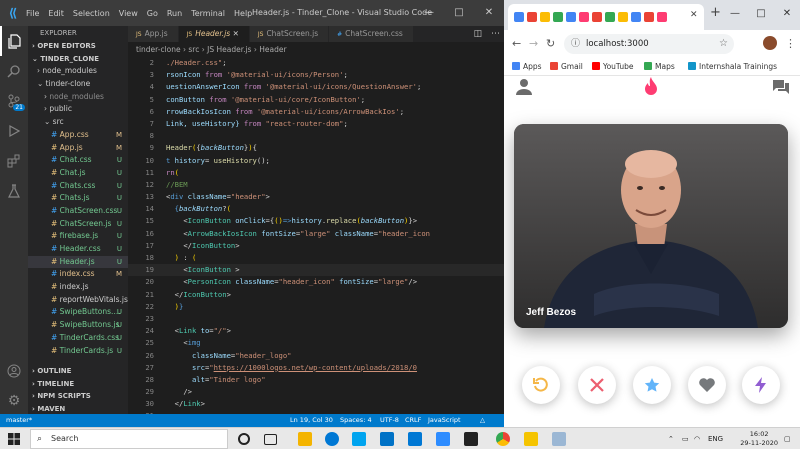  What do you see at coordinates (14, 71) in the screenshot?
I see `search-icon` at bounding box center [14, 71].